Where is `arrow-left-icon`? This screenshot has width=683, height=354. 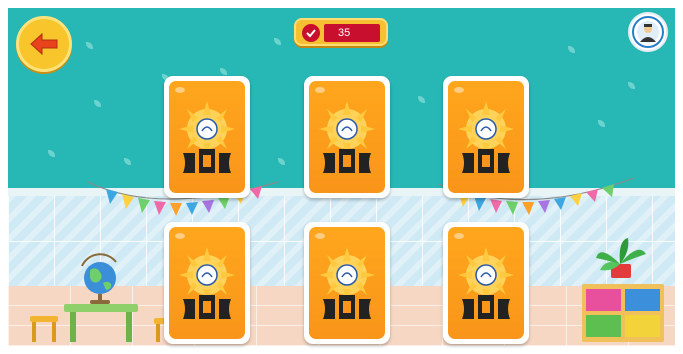 arrow-left-icon is located at coordinates (44, 44).